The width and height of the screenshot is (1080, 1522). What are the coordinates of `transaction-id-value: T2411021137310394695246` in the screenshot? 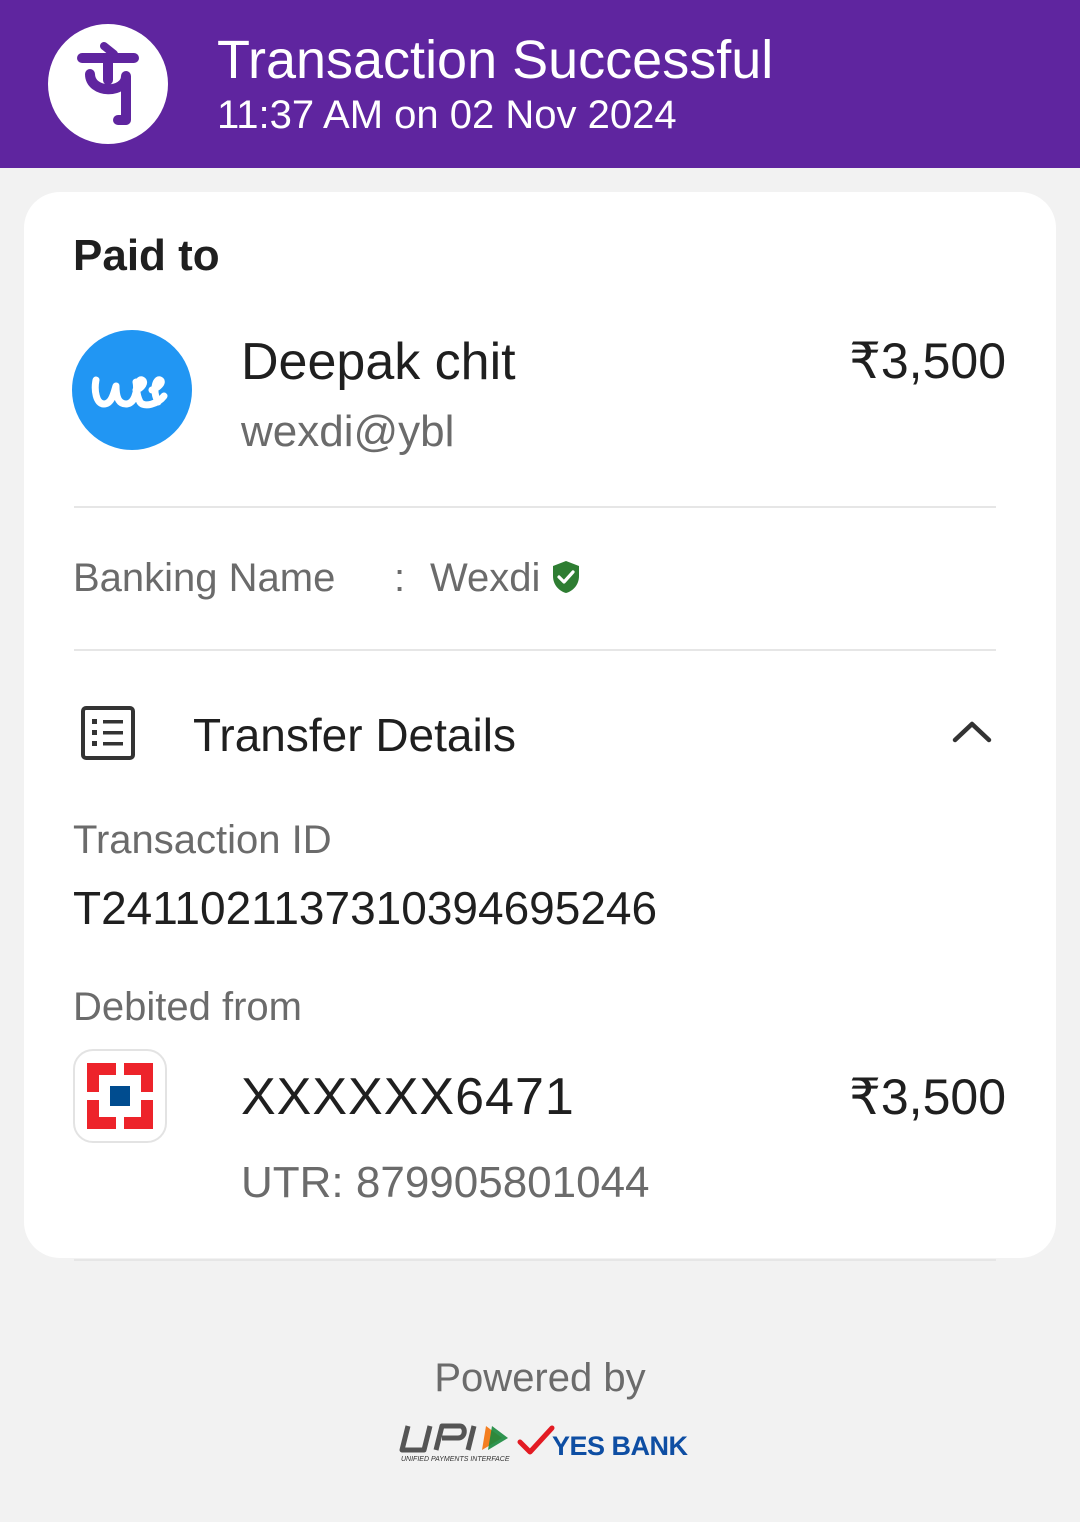 It's located at (365, 908).